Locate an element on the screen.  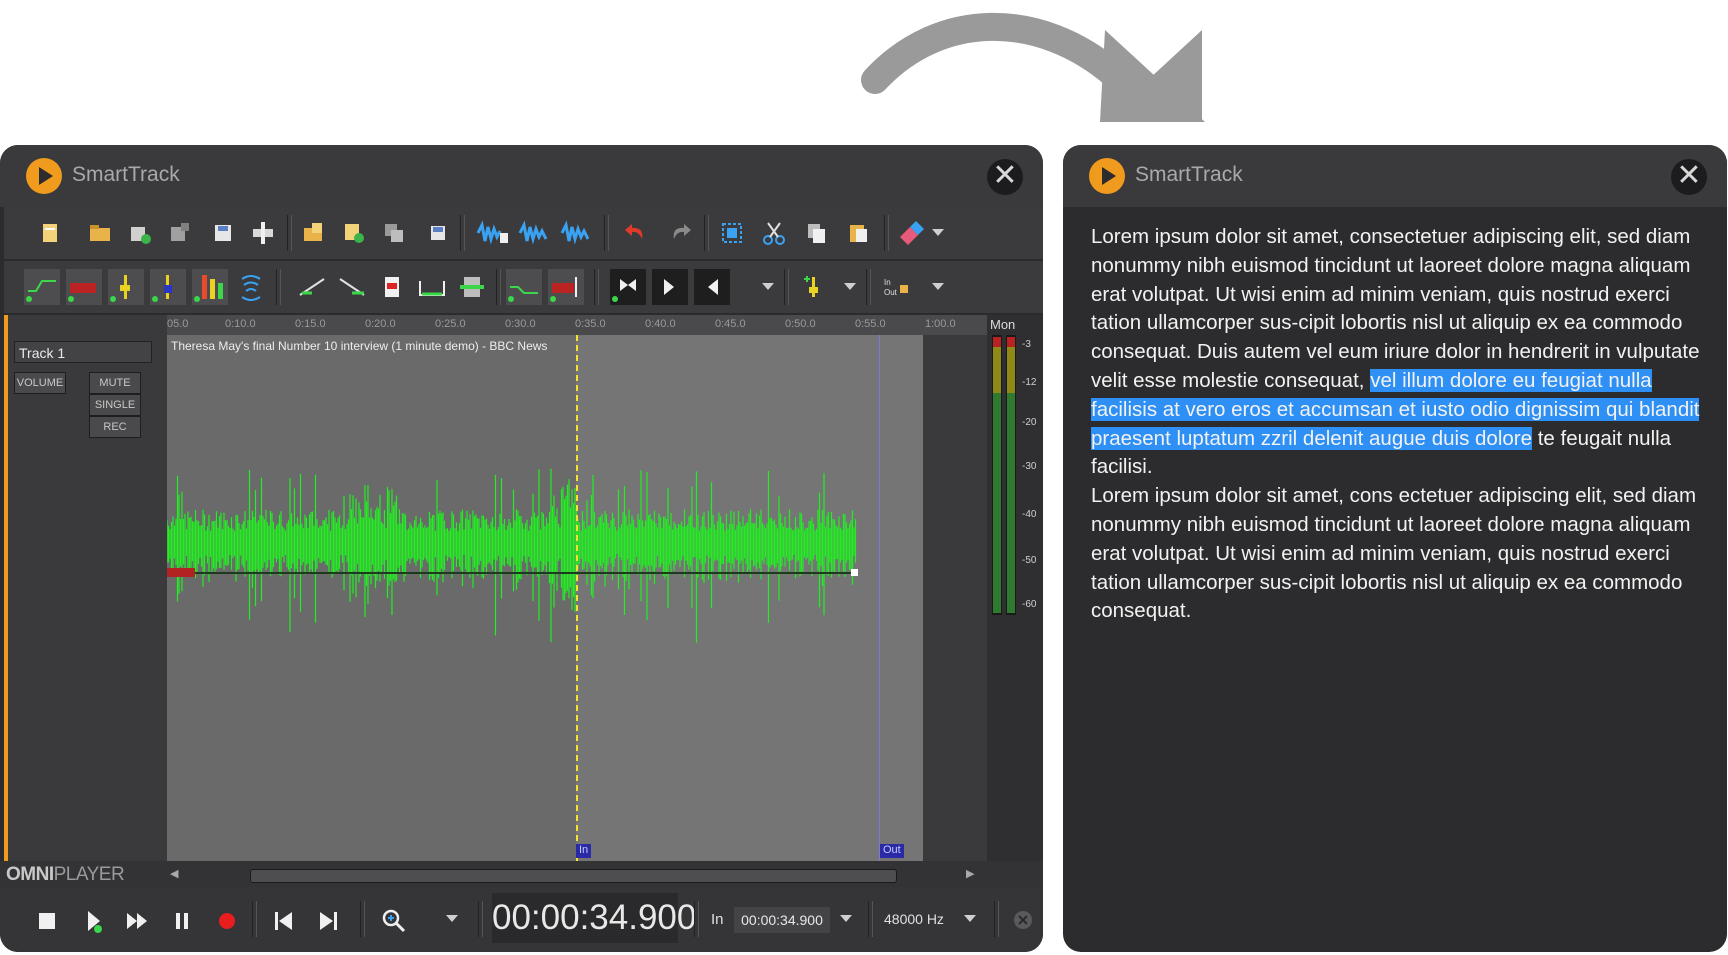
play-to-end-icon is located at coordinates (670, 287).